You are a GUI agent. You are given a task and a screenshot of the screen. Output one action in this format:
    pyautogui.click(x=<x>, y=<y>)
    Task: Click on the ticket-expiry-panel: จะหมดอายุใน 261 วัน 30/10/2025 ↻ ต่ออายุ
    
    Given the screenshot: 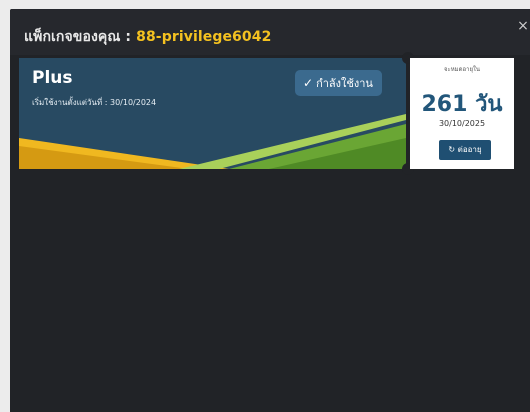 What is the action you would take?
    pyautogui.click(x=462, y=113)
    